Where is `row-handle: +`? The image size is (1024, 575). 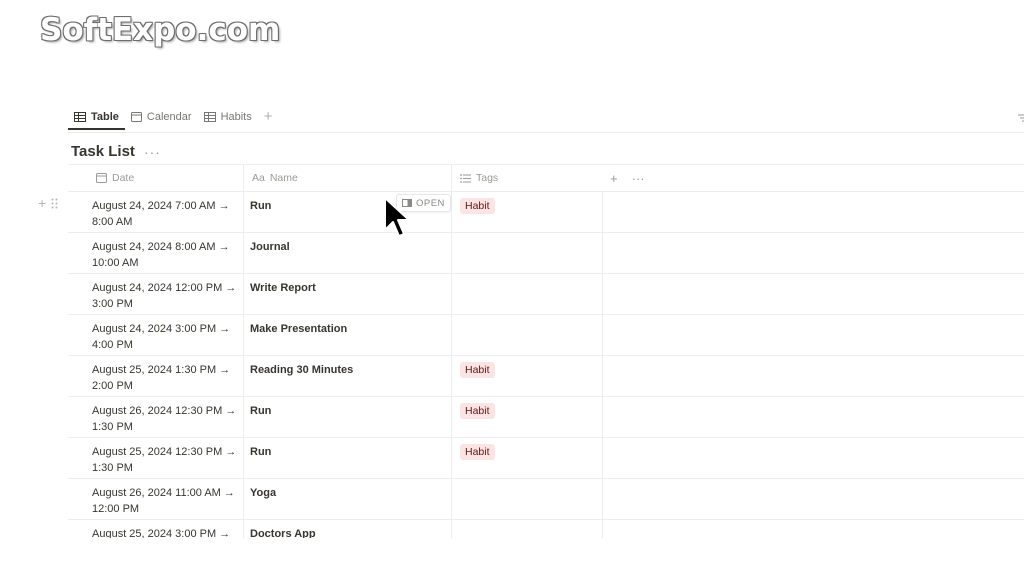
row-handle: + is located at coordinates (48, 203).